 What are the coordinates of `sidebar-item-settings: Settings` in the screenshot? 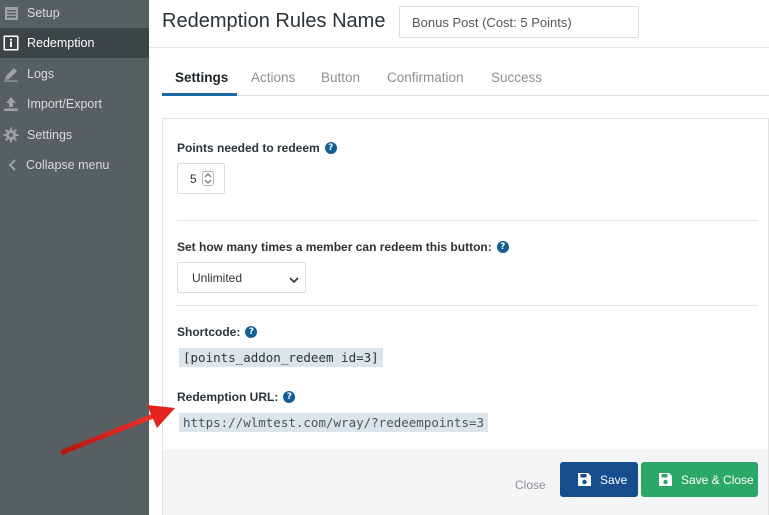 It's located at (74, 135).